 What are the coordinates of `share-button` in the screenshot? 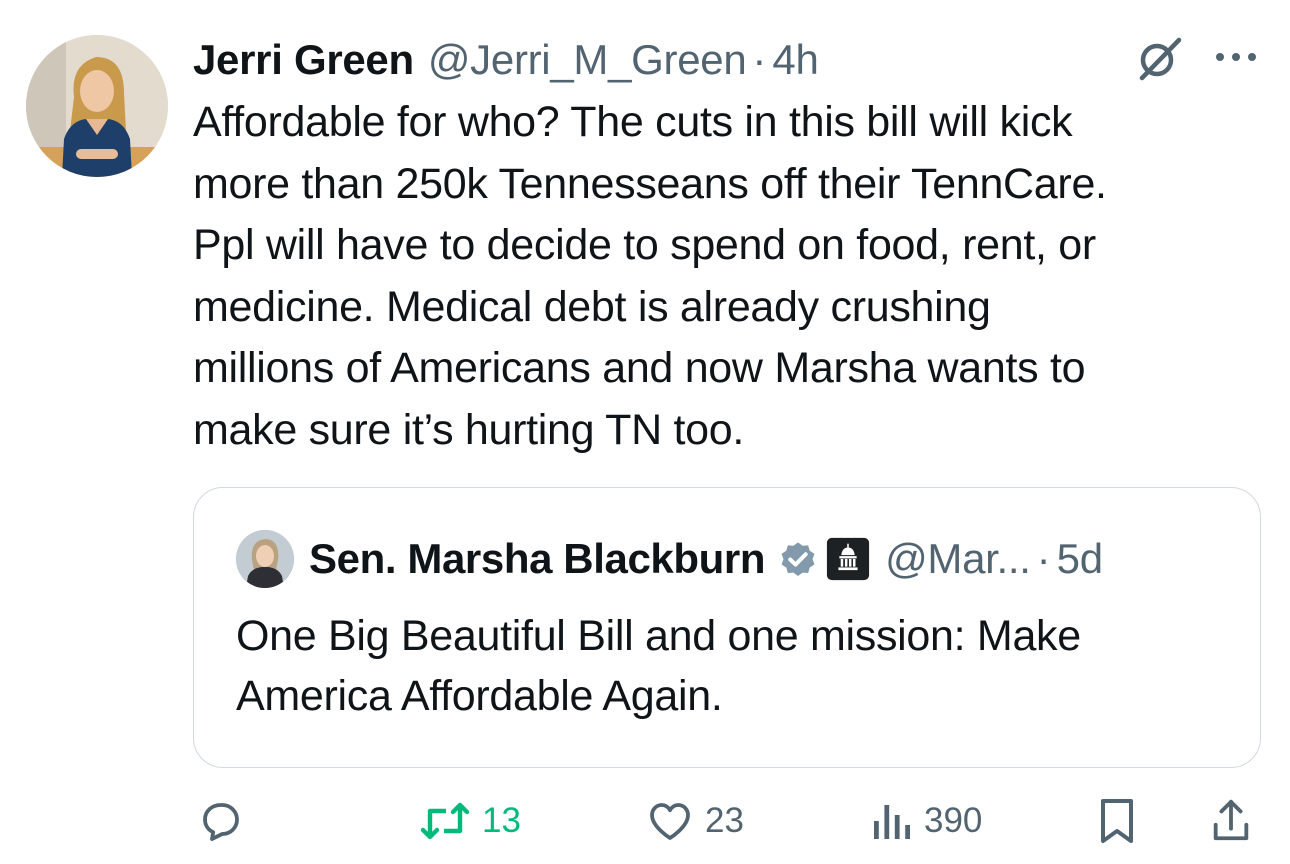 It's located at (1231, 821).